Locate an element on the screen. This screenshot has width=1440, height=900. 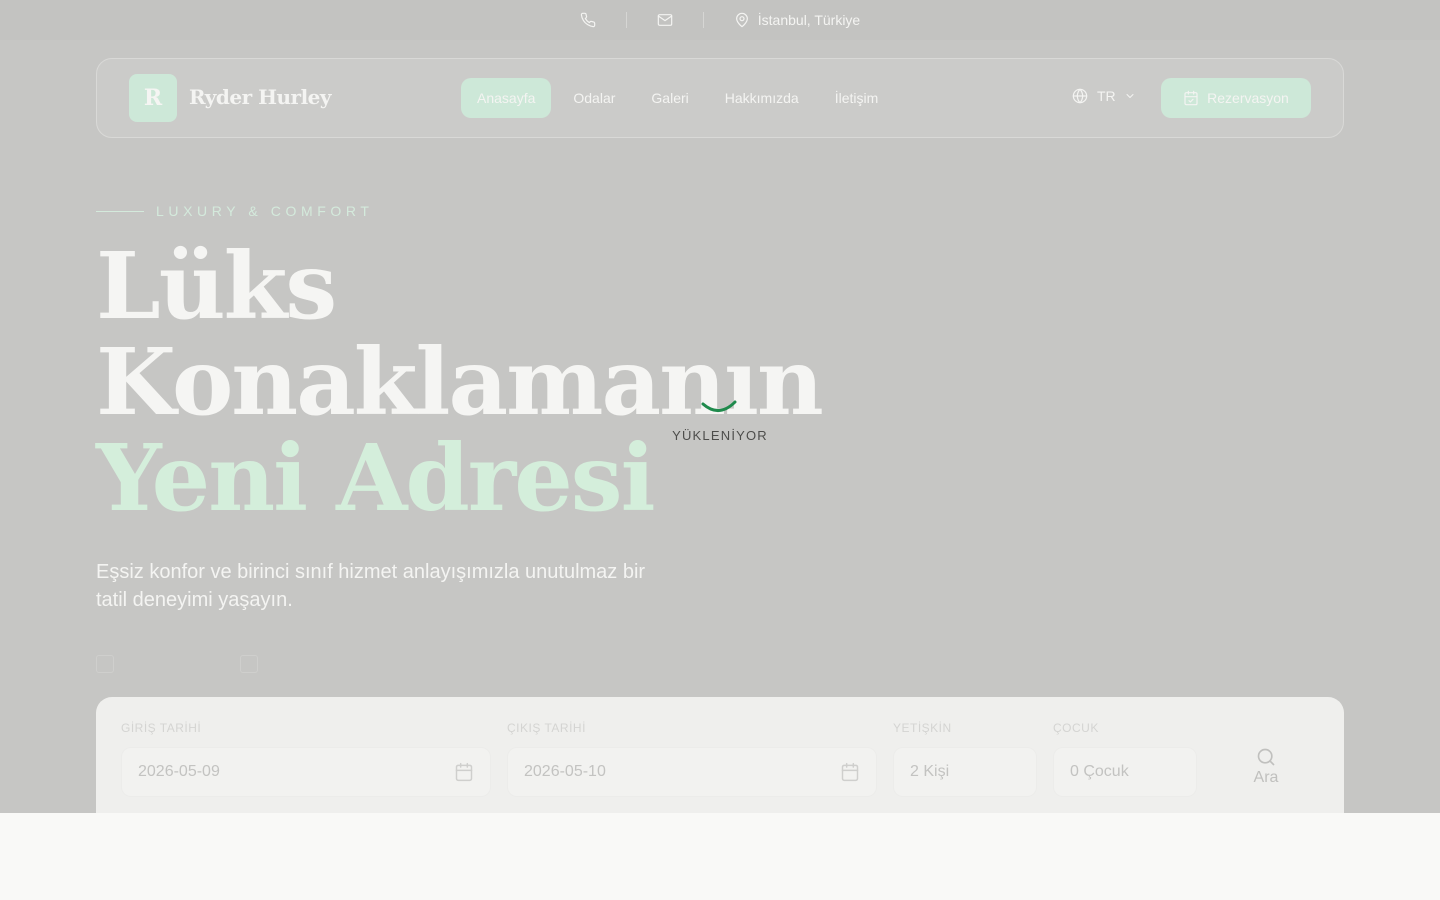
children-label: ÇOCUK is located at coordinates (1076, 728).